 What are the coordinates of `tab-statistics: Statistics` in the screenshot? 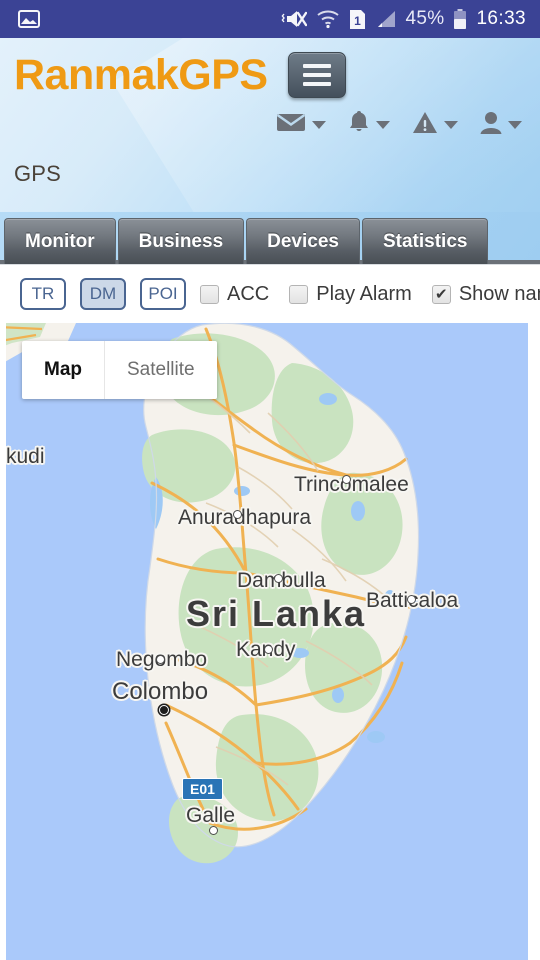 It's located at (425, 241).